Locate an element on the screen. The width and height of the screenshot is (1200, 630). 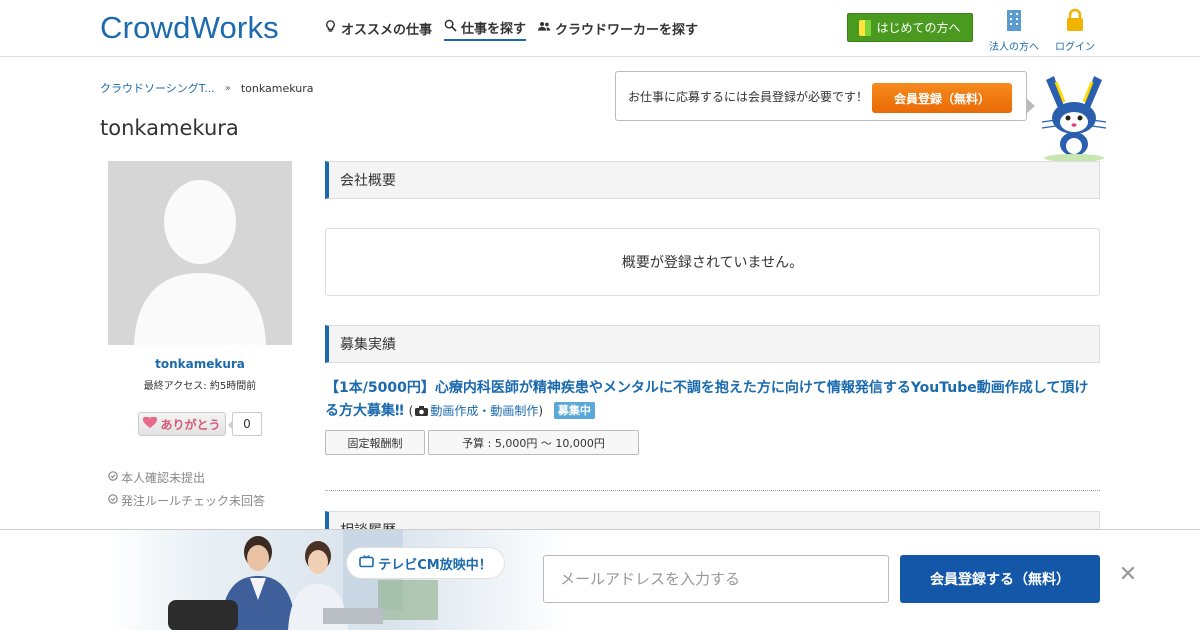
tv-cm-badge: テレビCM放映中！ is located at coordinates (425, 563).